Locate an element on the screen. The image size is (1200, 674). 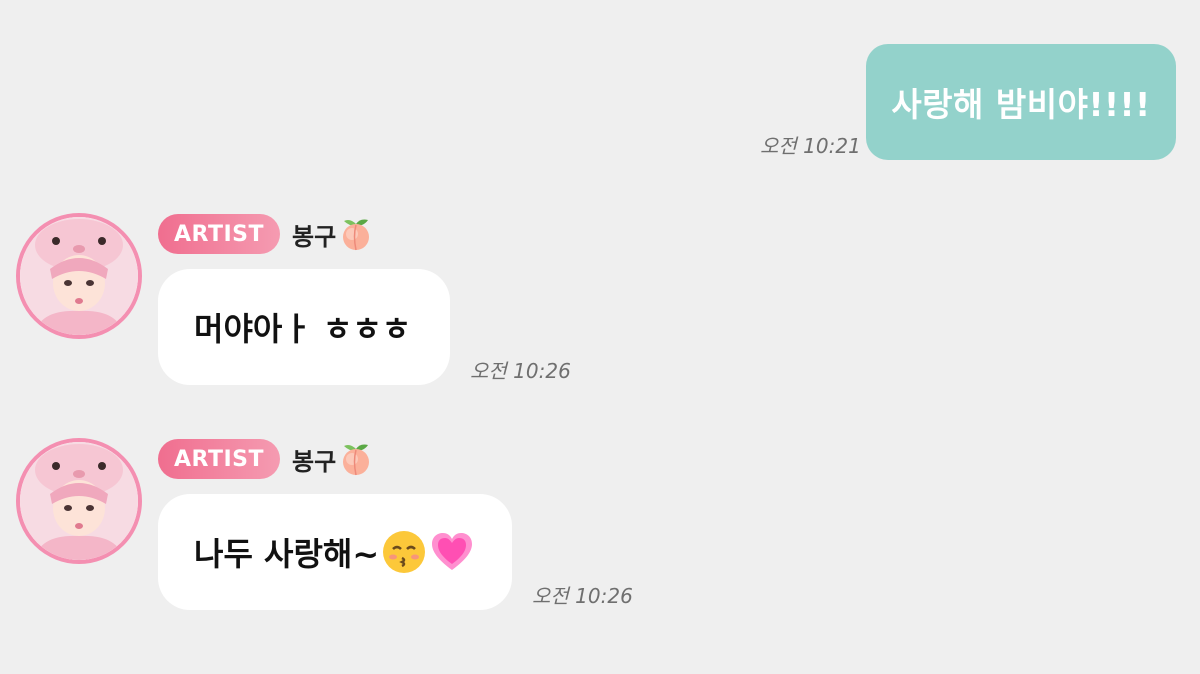
pink-heart-icon is located at coordinates (452, 552).